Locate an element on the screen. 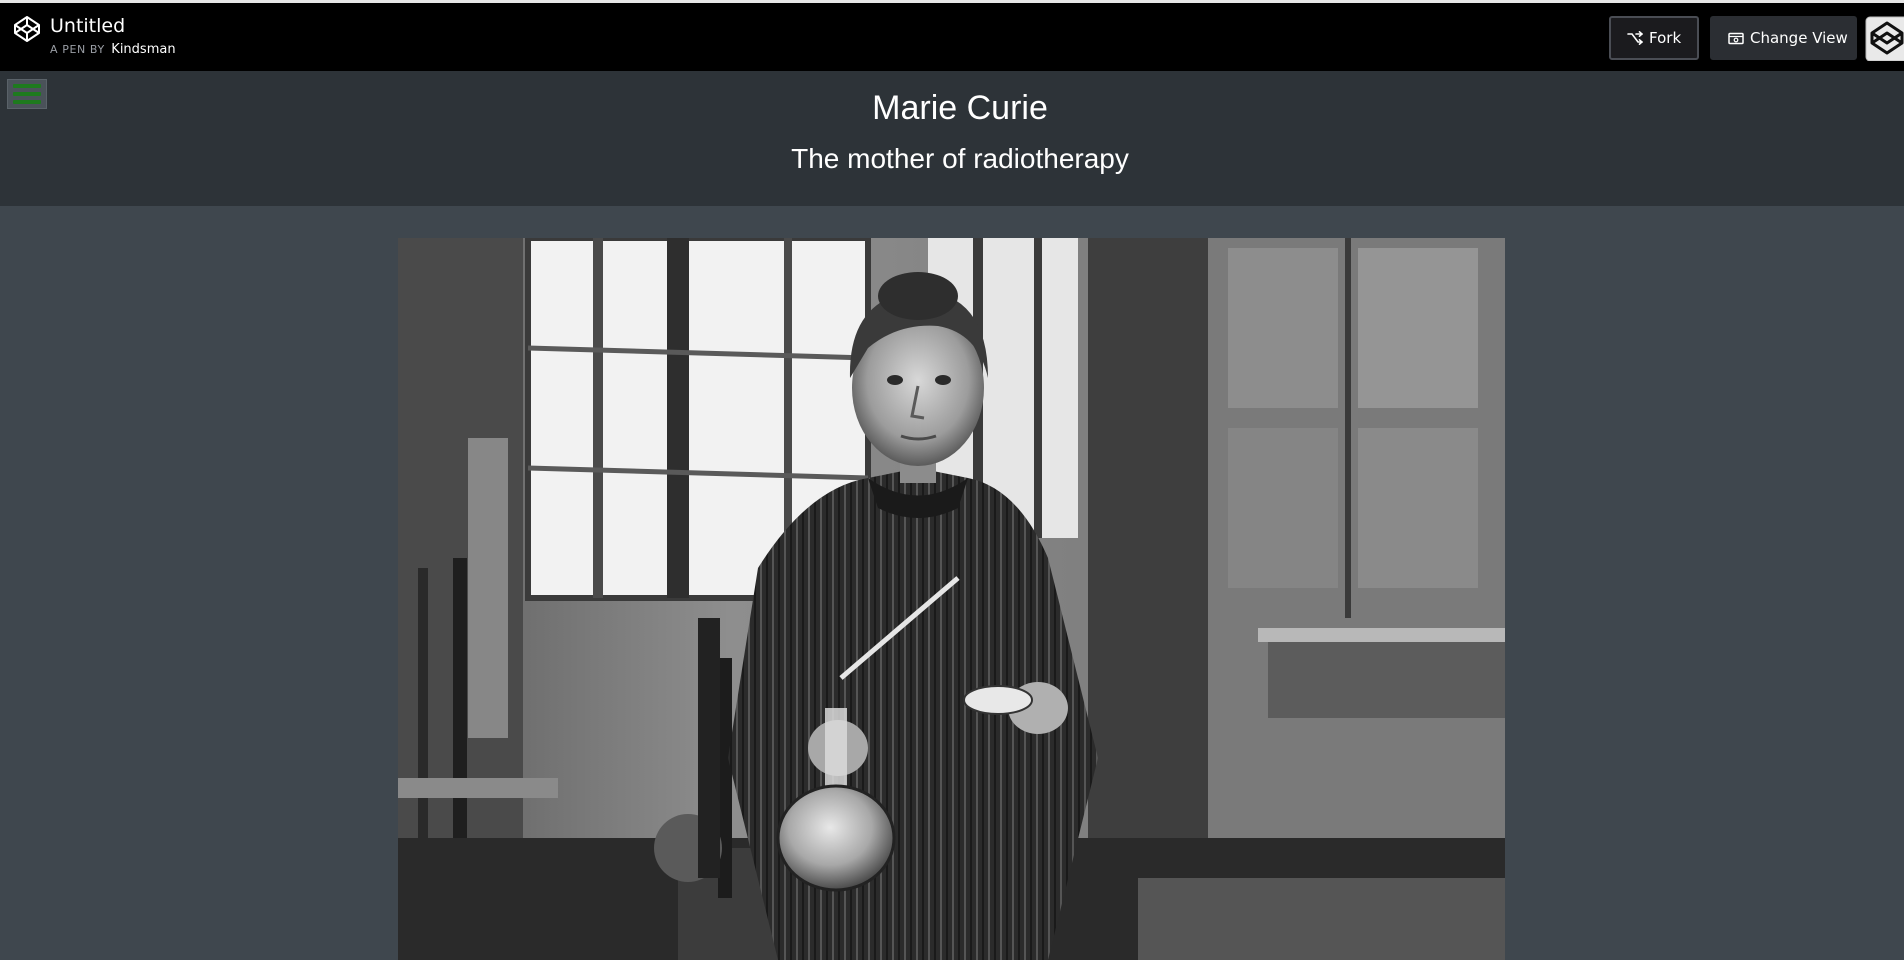 The image size is (1904, 960). page-subtitle: The mother of radiotherapy is located at coordinates (960, 158).